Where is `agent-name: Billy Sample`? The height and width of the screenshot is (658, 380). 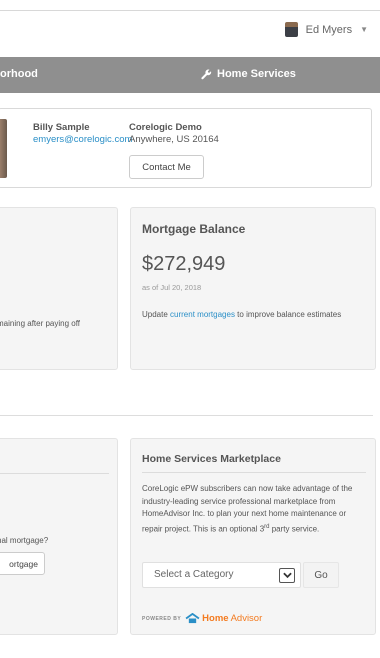 agent-name: Billy Sample is located at coordinates (61, 127).